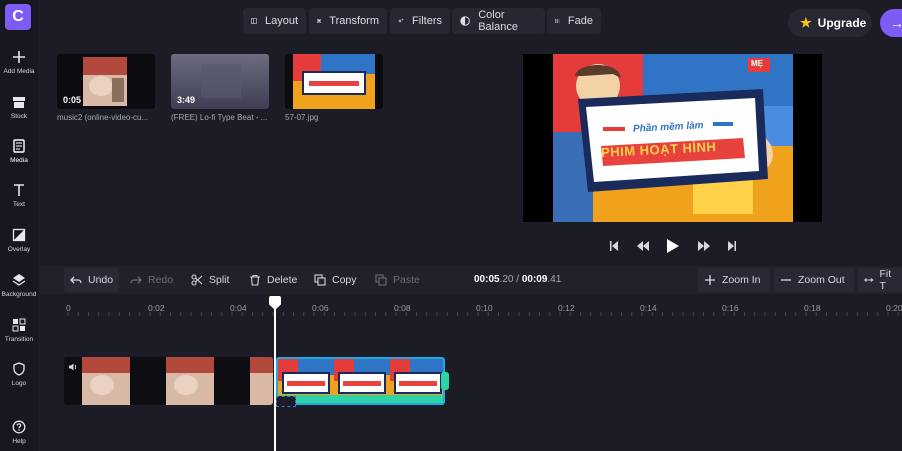 The image size is (902, 451). What do you see at coordinates (320, 308) in the screenshot?
I see `ruler-tick-label: 0:06` at bounding box center [320, 308].